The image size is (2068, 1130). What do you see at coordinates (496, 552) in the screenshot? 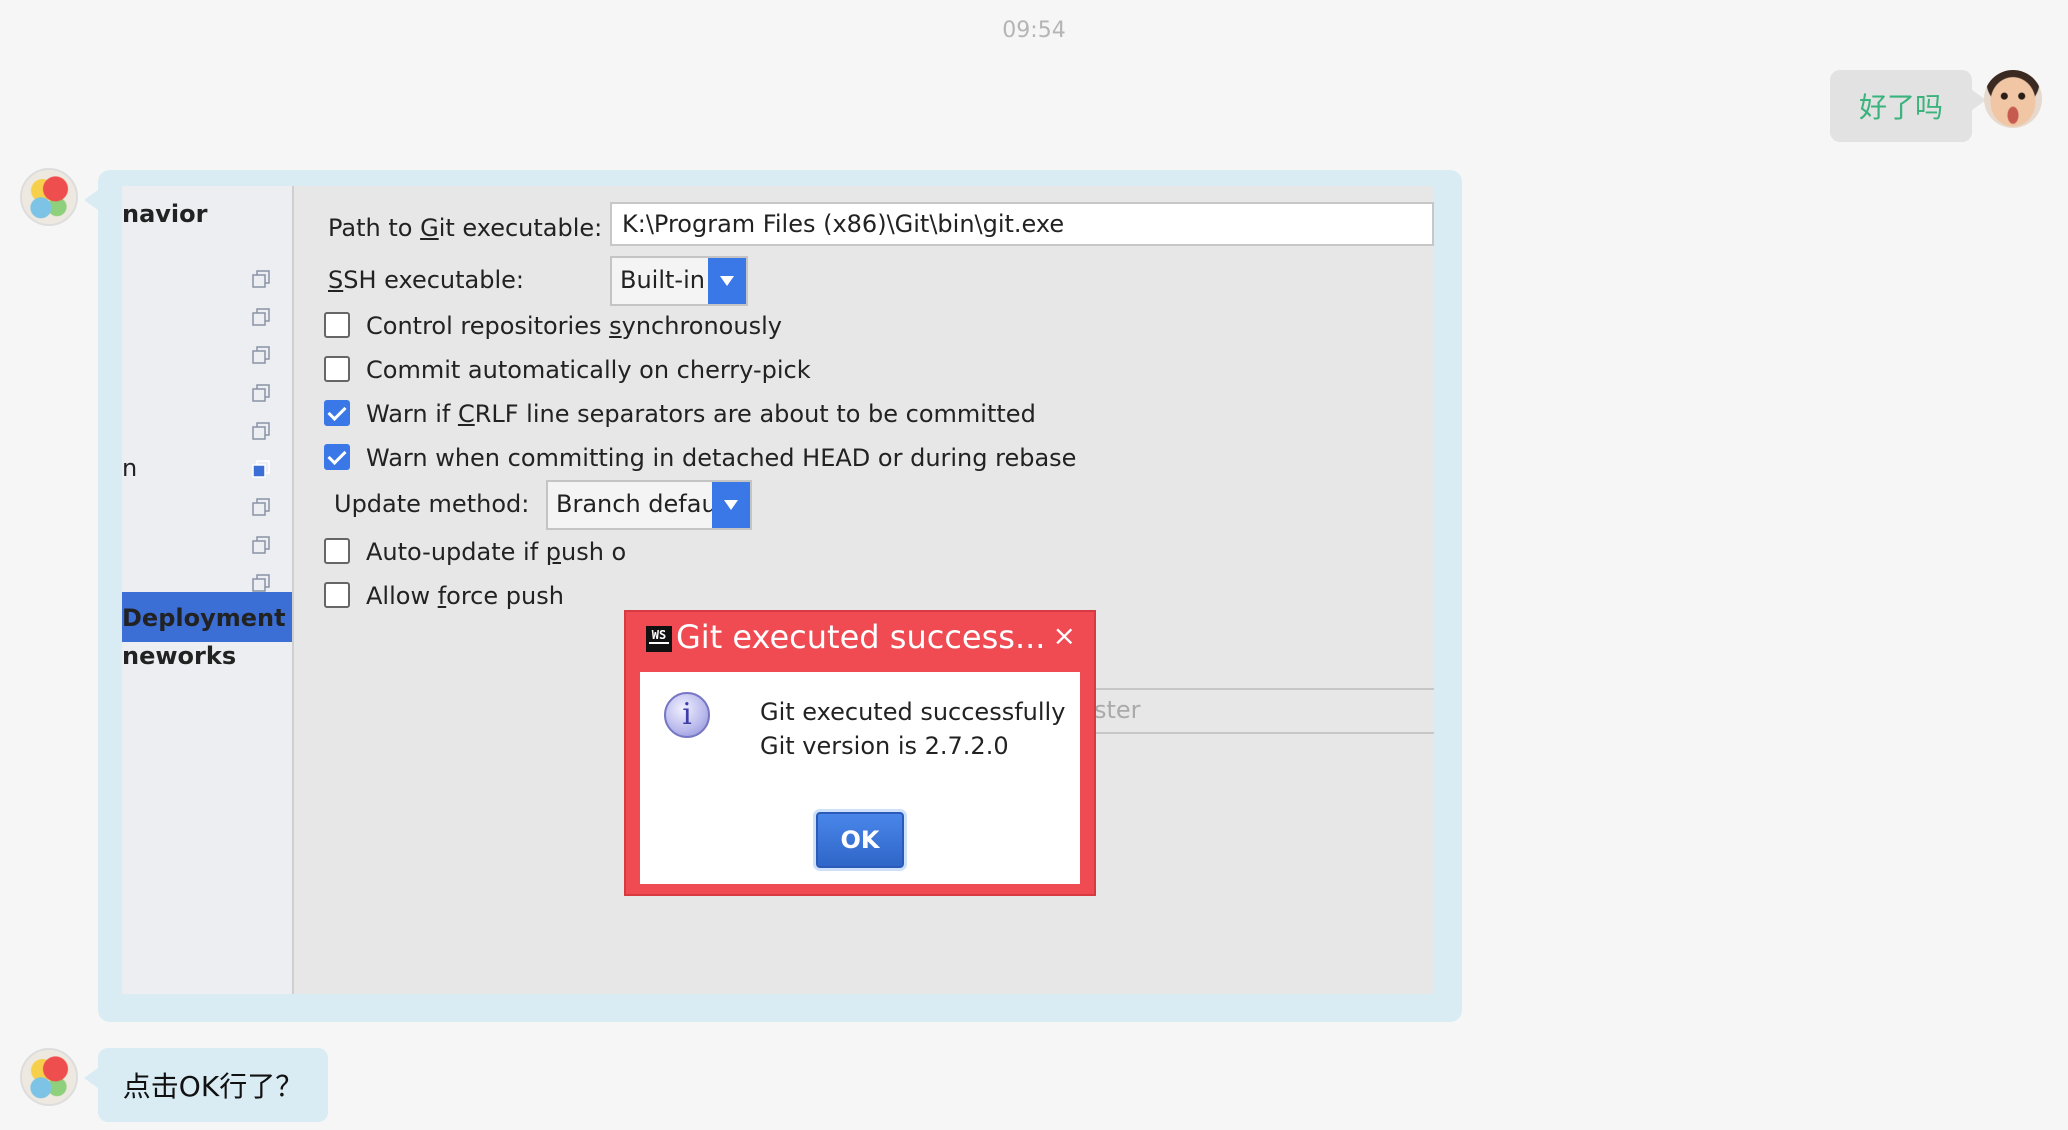
I see `checkbox-auto-update-label: Auto-update if push o` at bounding box center [496, 552].